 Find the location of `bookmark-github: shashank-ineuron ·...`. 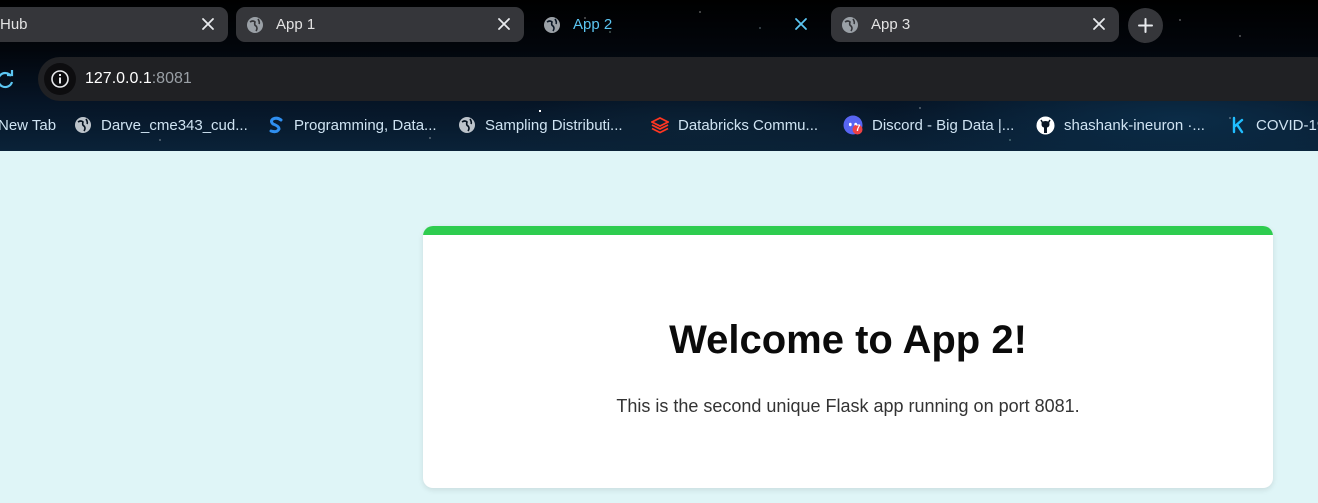

bookmark-github: shashank-ineuron ·... is located at coordinates (1120, 125).